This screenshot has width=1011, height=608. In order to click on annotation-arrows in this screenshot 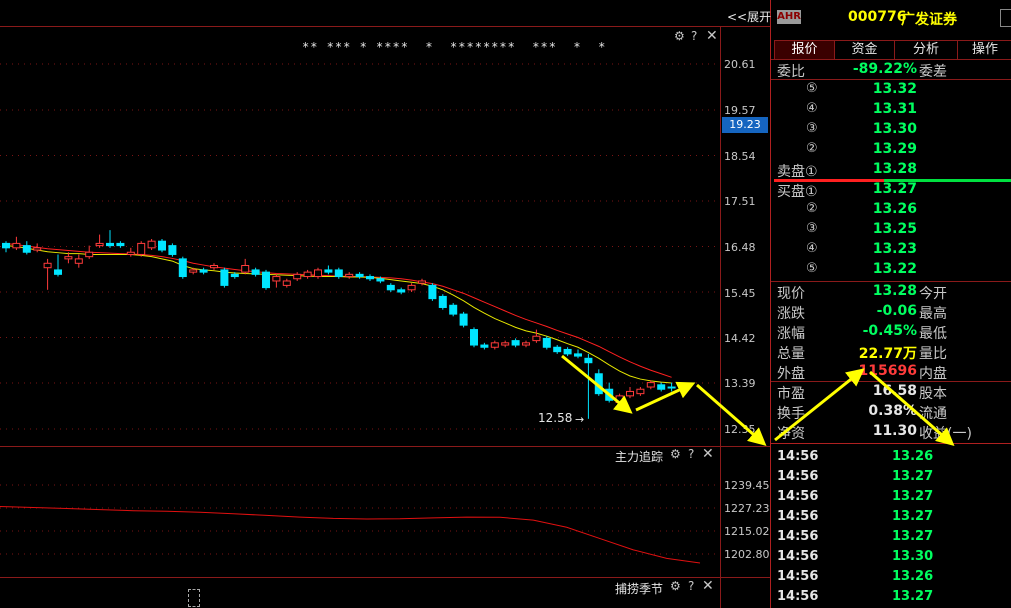, I will do `click(758, 400)`.